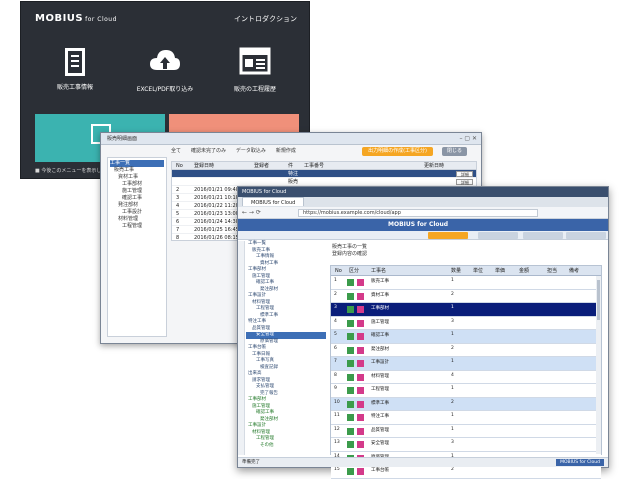 Image resolution: width=632 pixels, height=479 pixels. What do you see at coordinates (397, 151) in the screenshot?
I see `create-output-button: 出力明細の作成(工事区分)` at bounding box center [397, 151].